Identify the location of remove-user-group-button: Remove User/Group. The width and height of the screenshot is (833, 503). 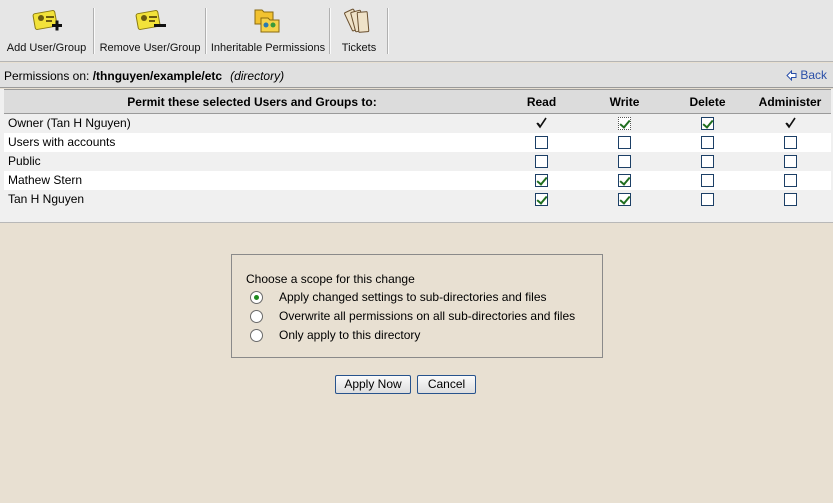
(150, 30).